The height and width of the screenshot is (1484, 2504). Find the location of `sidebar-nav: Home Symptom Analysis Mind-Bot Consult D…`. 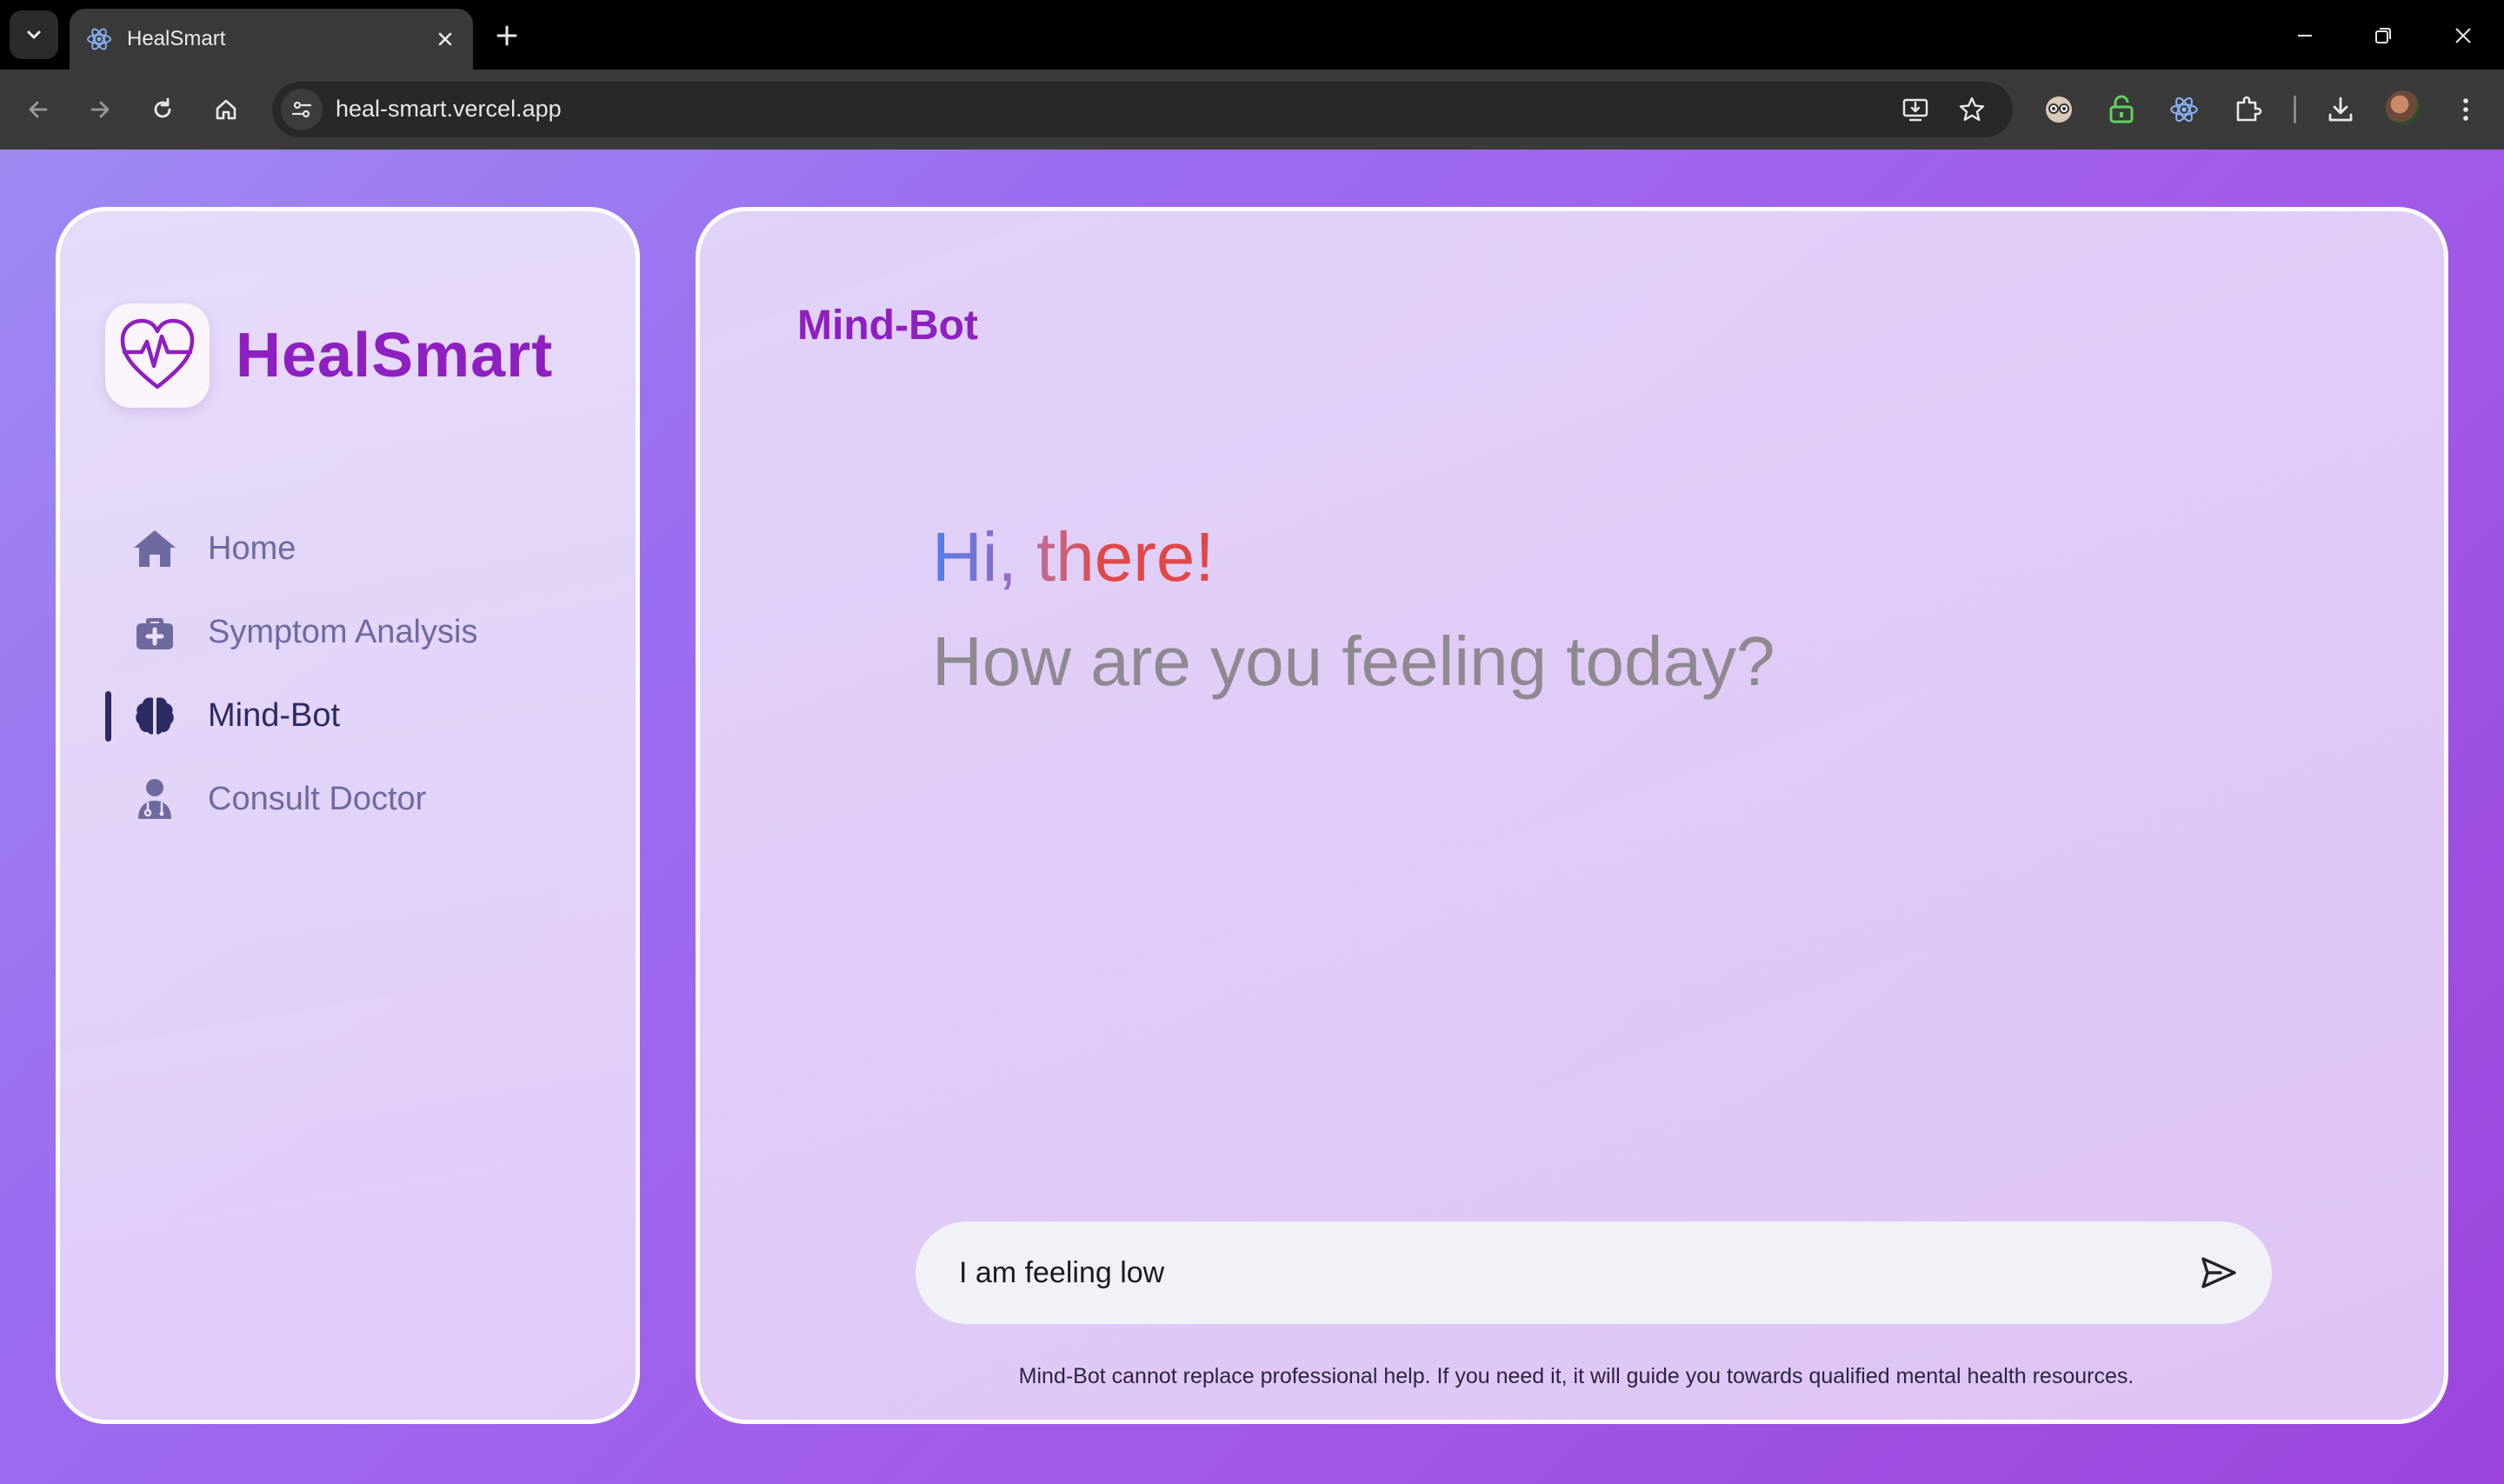

sidebar-nav: Home Symptom Analysis Mind-Bot Consult D… is located at coordinates (357, 674).